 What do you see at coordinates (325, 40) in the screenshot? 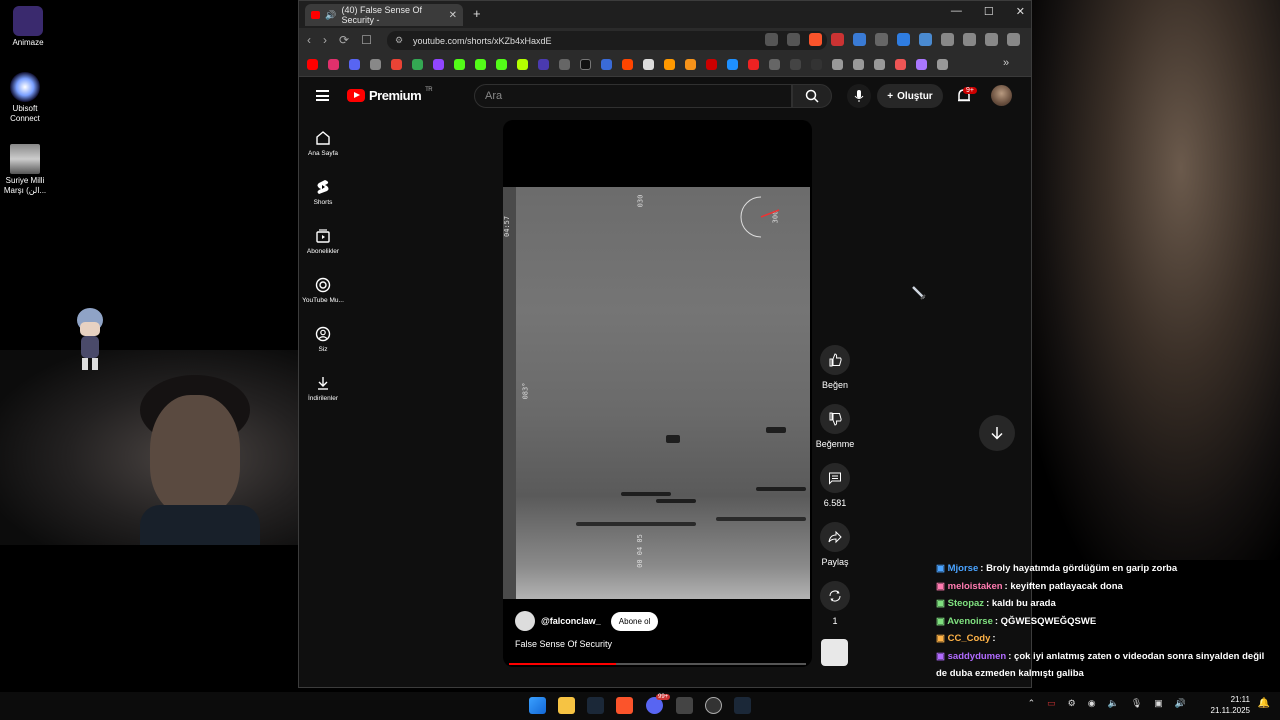
I see `forward-button: ›` at bounding box center [325, 40].